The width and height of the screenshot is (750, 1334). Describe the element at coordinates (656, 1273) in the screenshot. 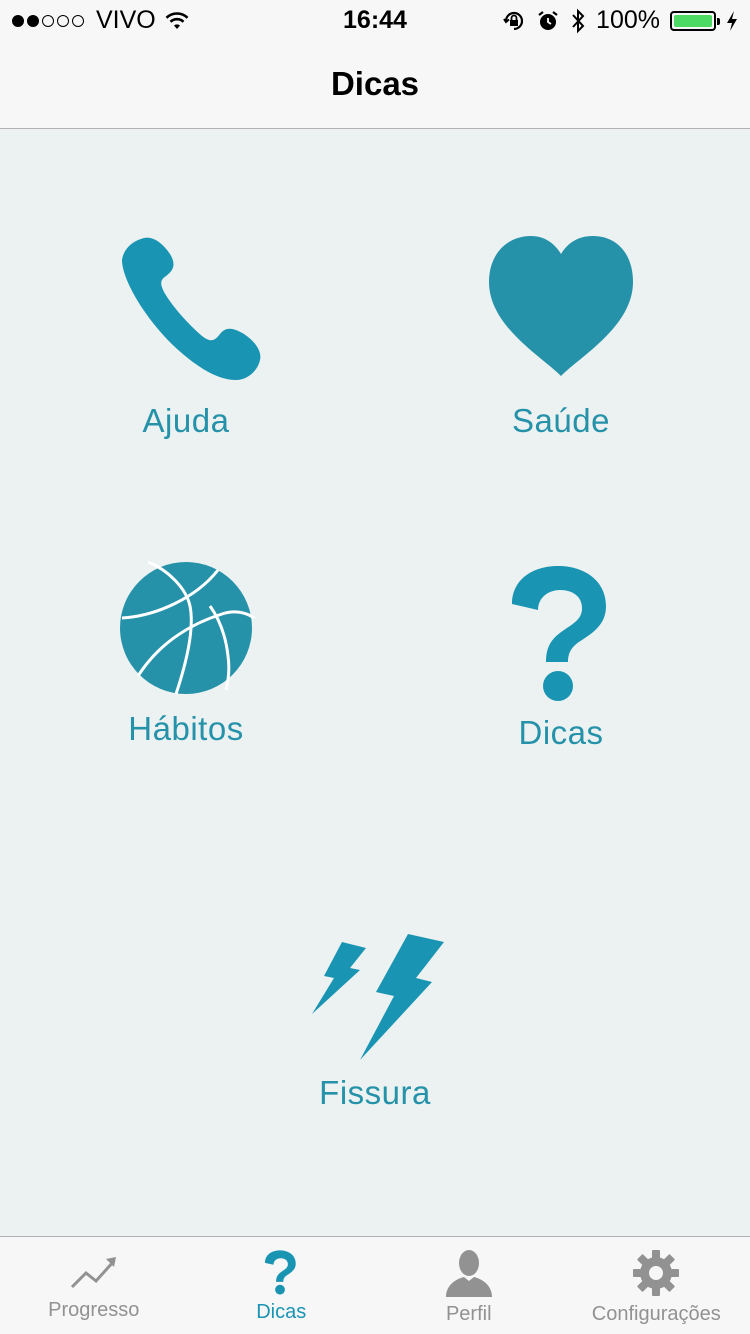

I see `gear-icon` at that location.